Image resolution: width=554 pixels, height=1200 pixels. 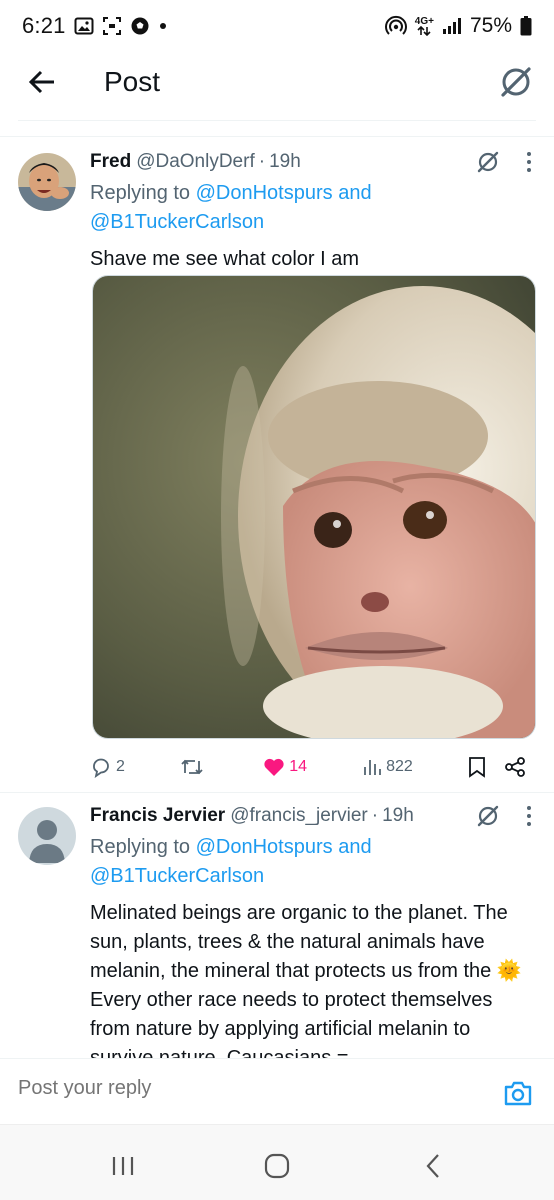 What do you see at coordinates (274, 767) in the screenshot?
I see `heart-filled-icon` at bounding box center [274, 767].